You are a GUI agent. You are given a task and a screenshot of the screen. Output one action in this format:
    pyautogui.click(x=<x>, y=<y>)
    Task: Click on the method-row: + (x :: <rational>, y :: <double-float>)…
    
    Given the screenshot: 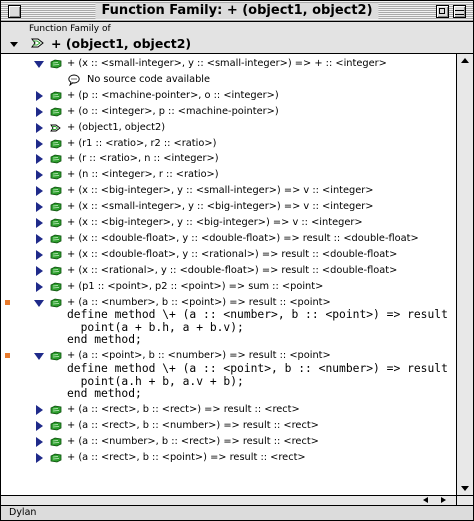 What is the action you would take?
    pyautogui.click(x=228, y=271)
    